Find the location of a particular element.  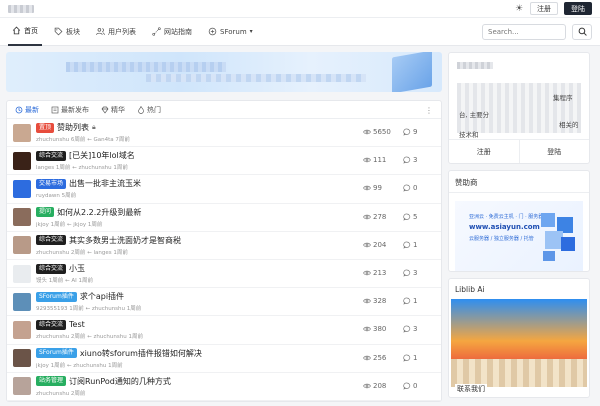

tab-label: 热门 is located at coordinates (154, 109).